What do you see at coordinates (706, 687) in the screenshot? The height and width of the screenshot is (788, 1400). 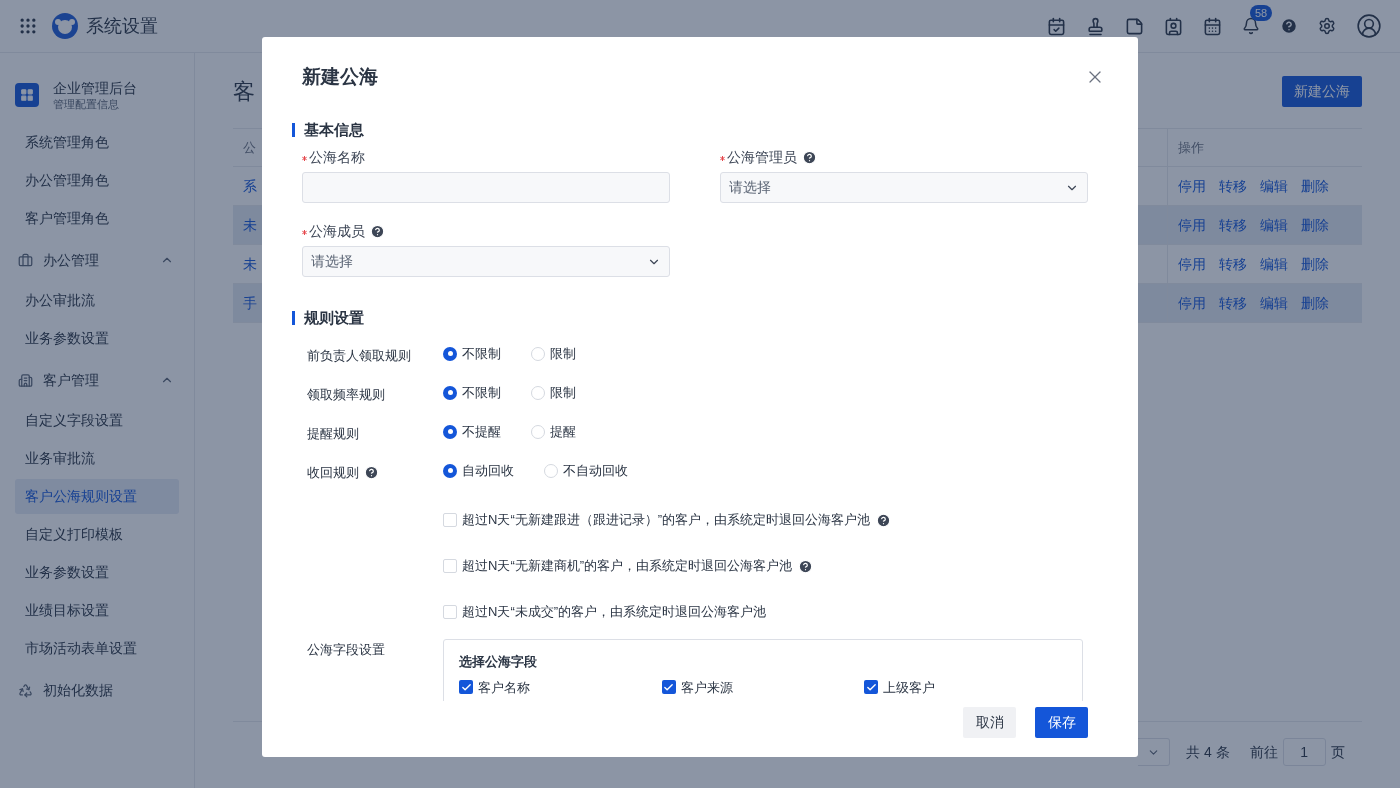 I see `checkbox-label: 客户来源` at bounding box center [706, 687].